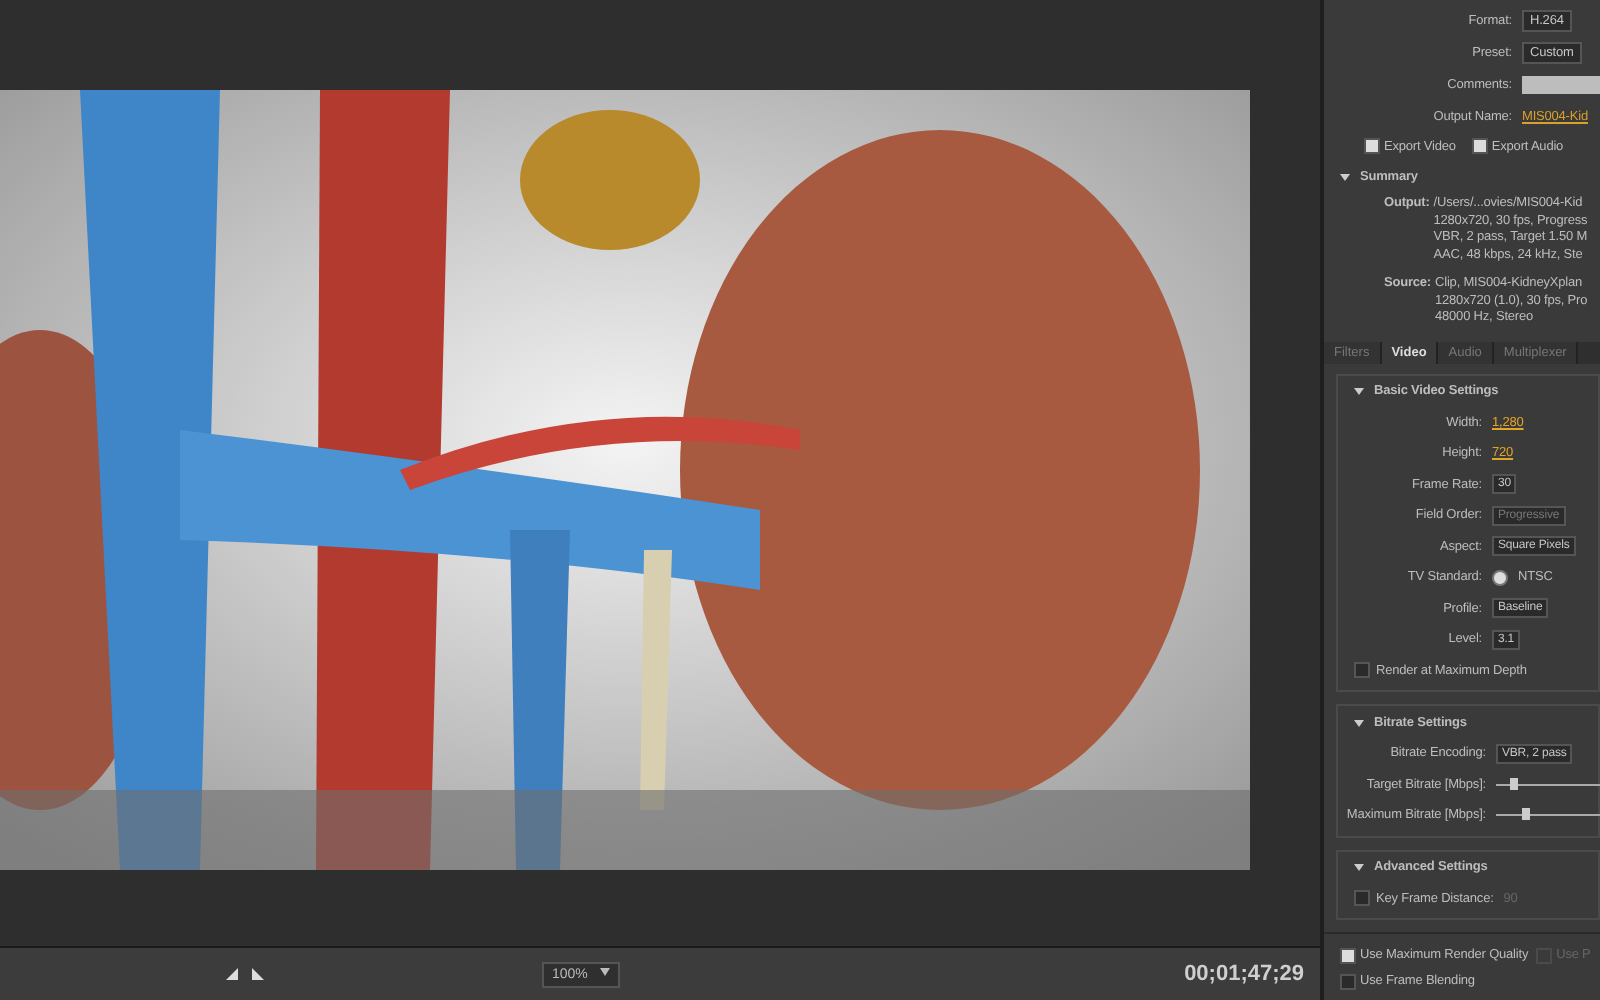  I want to click on mark-in-icon, so click(232, 974).